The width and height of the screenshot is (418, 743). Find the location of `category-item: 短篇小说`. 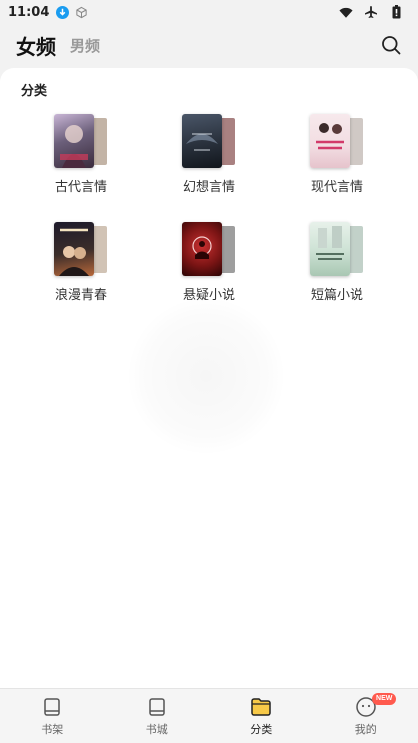

category-item: 短篇小说 is located at coordinates (337, 264).